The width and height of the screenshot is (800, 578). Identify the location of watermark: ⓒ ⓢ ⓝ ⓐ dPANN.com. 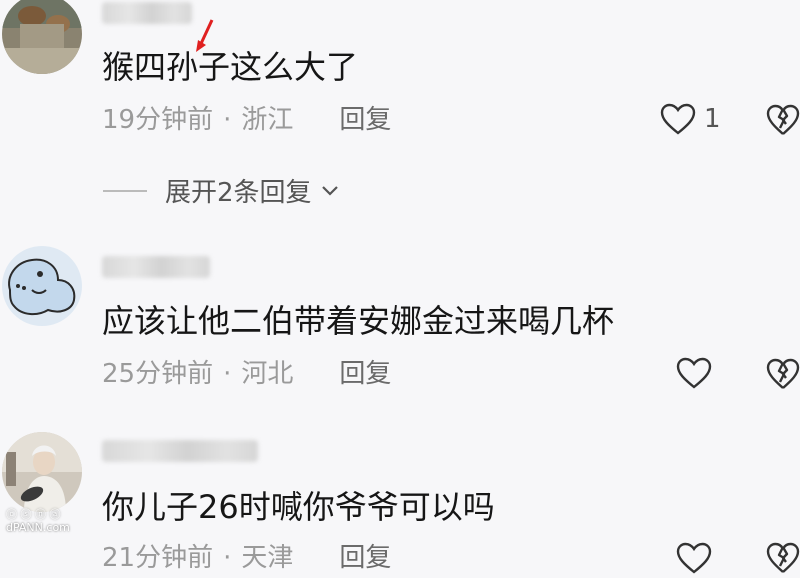
(38, 521).